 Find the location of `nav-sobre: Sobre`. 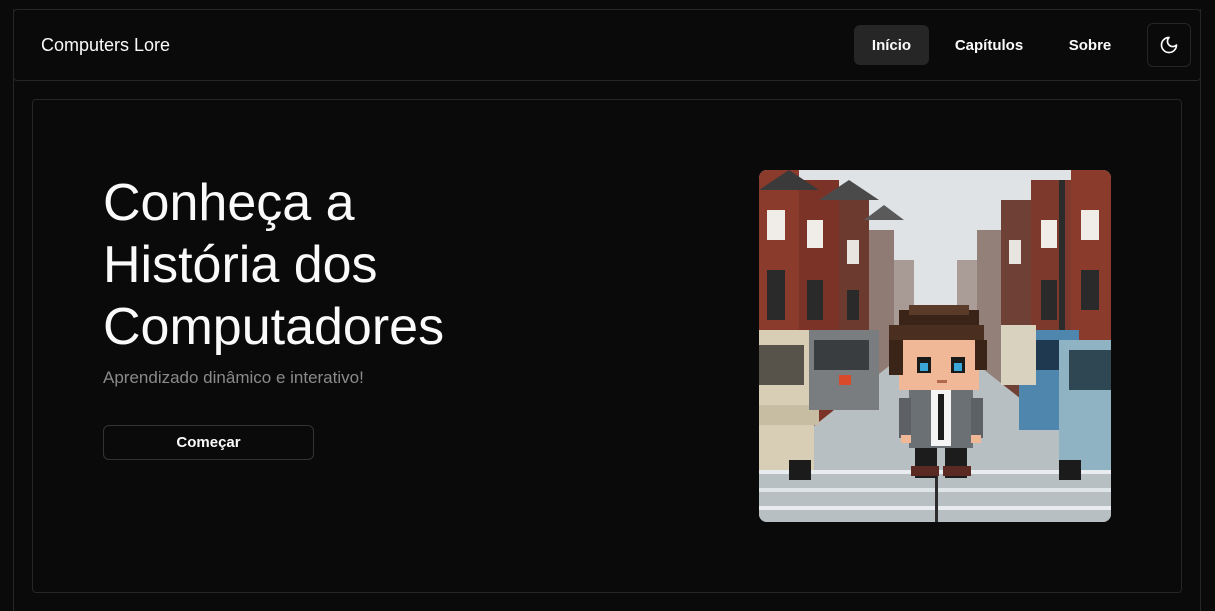

nav-sobre: Sobre is located at coordinates (1090, 45).